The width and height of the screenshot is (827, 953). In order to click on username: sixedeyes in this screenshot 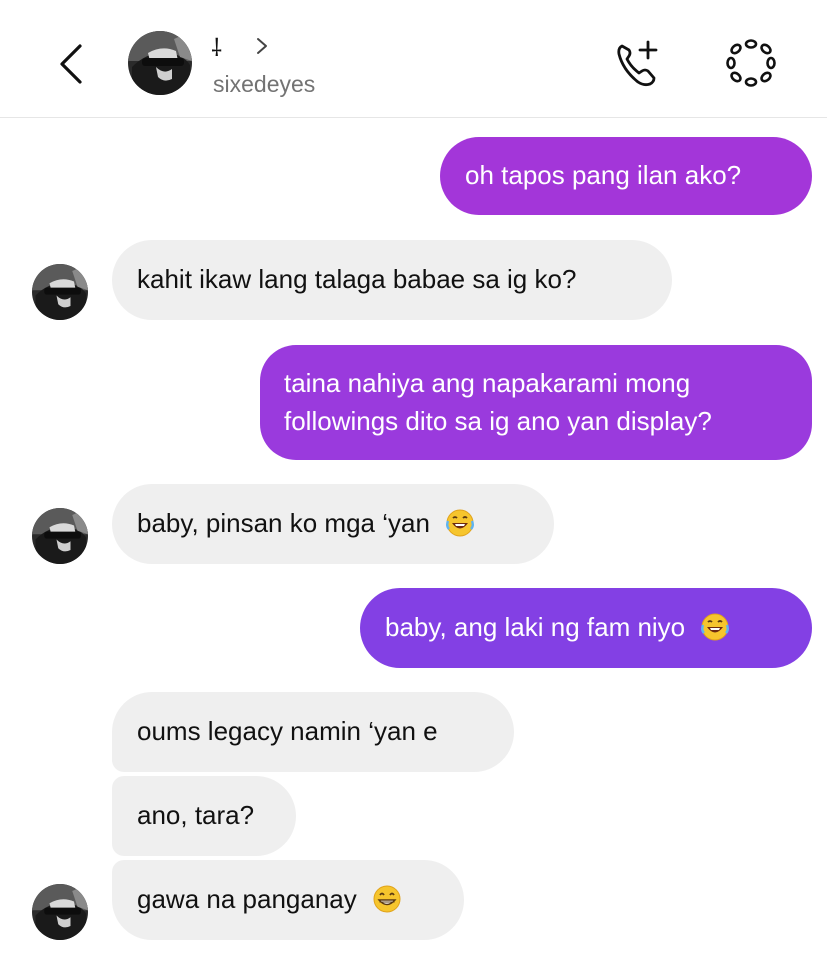, I will do `click(264, 84)`.